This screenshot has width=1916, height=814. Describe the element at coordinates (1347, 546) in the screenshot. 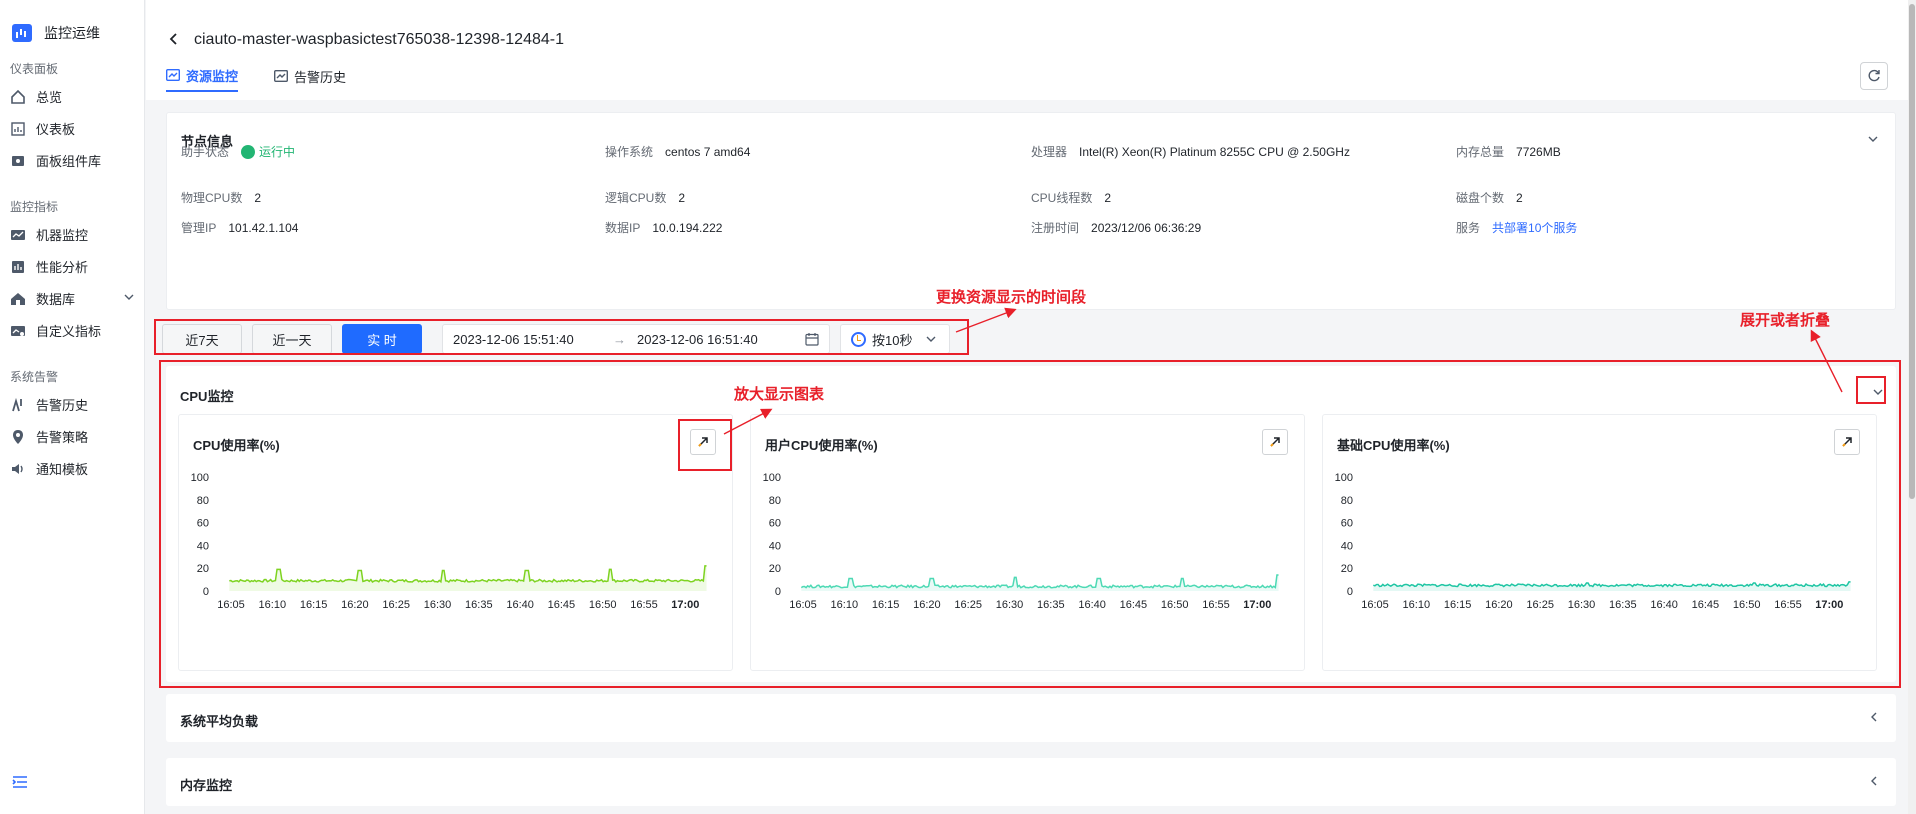

I see `y-tick-label: 40` at that location.